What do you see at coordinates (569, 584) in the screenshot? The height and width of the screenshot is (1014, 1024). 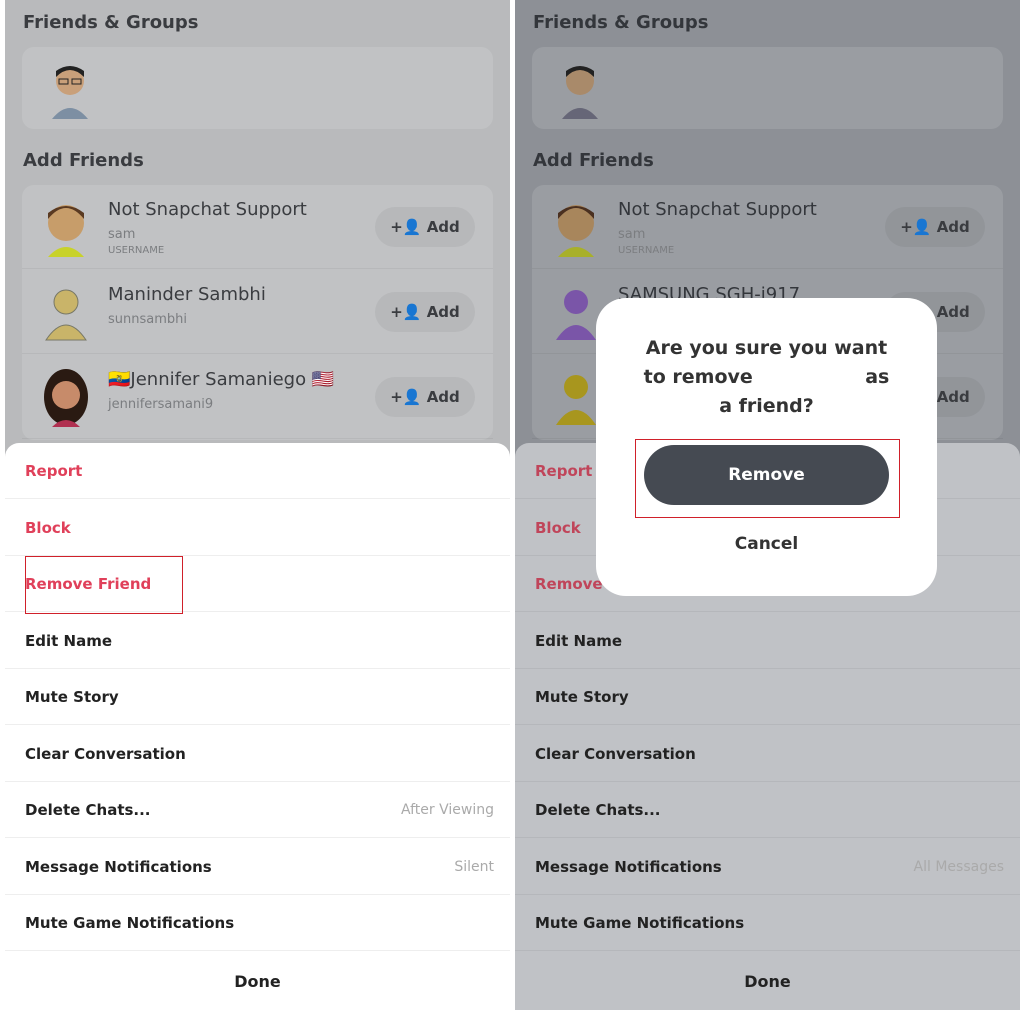 I see `menu-item-label: Remove` at bounding box center [569, 584].